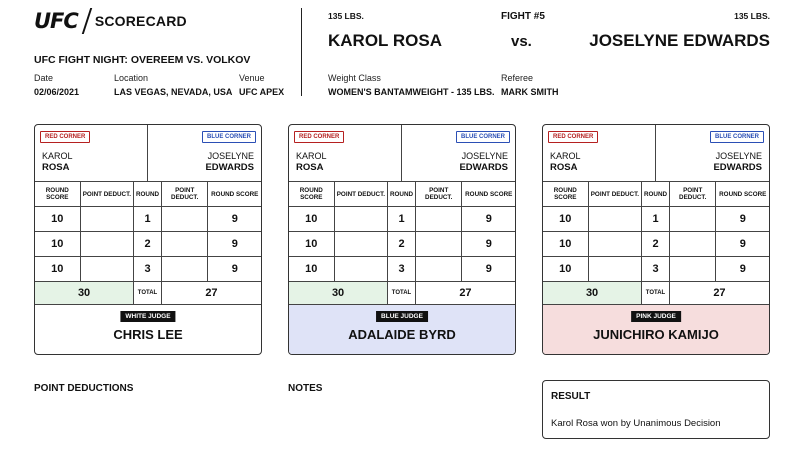 This screenshot has height=456, width=804. I want to click on referee-label: Referee, so click(517, 78).